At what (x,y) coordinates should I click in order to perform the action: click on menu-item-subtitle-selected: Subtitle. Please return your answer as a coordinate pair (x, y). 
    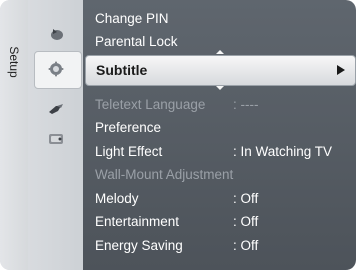
    Looking at the image, I should click on (220, 70).